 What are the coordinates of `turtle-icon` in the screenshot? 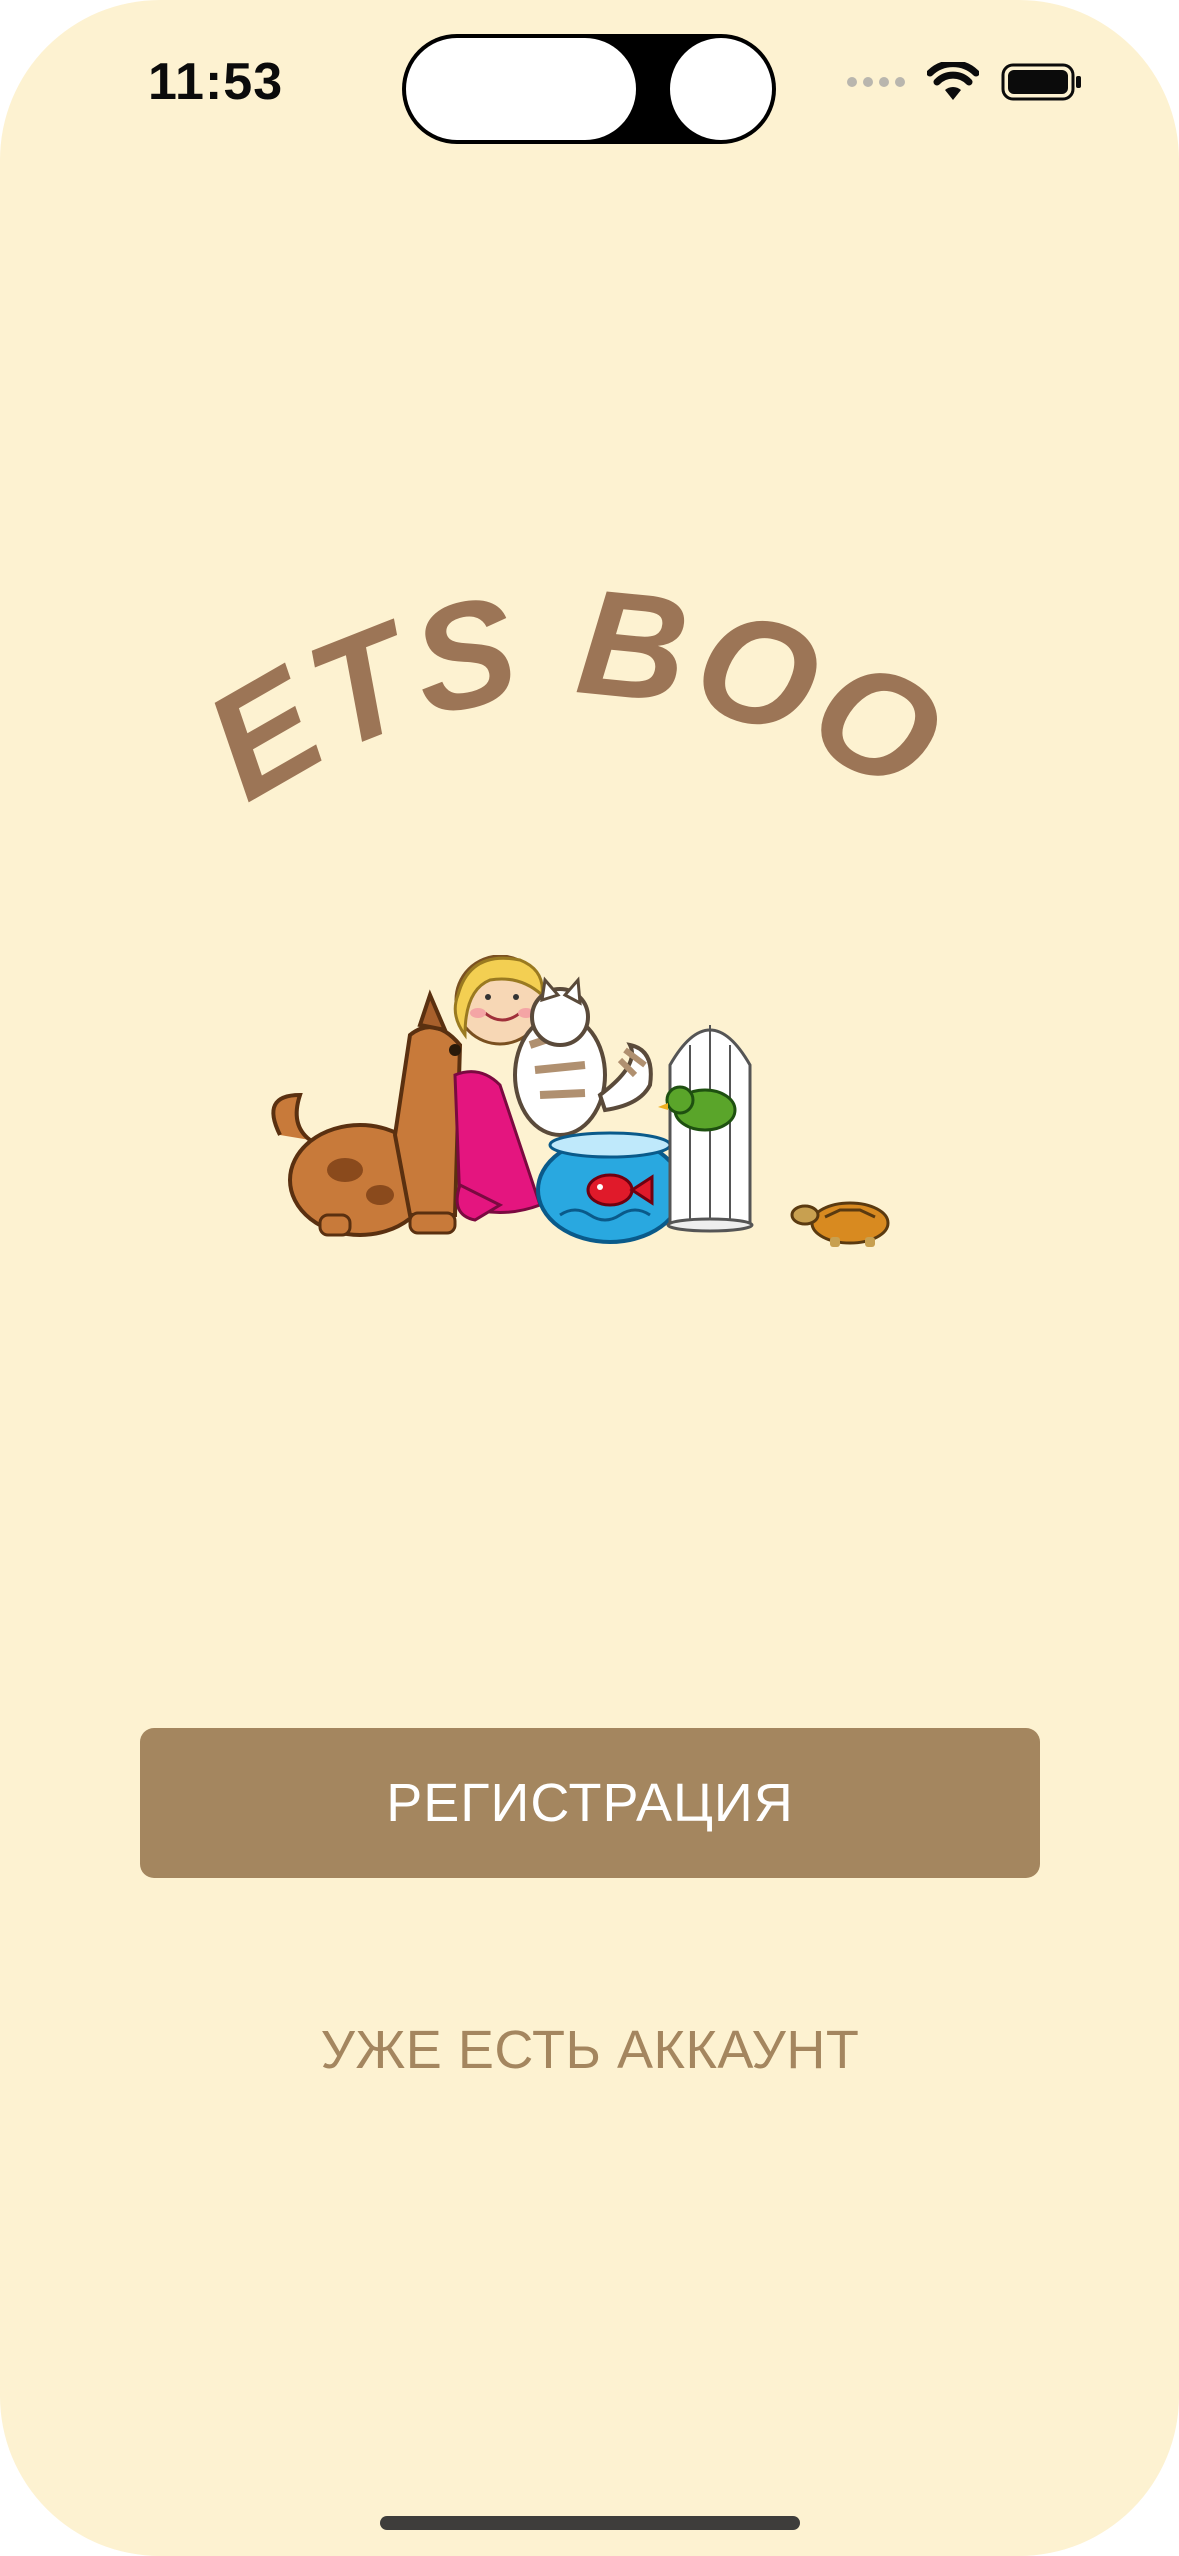 It's located at (840, 1224).